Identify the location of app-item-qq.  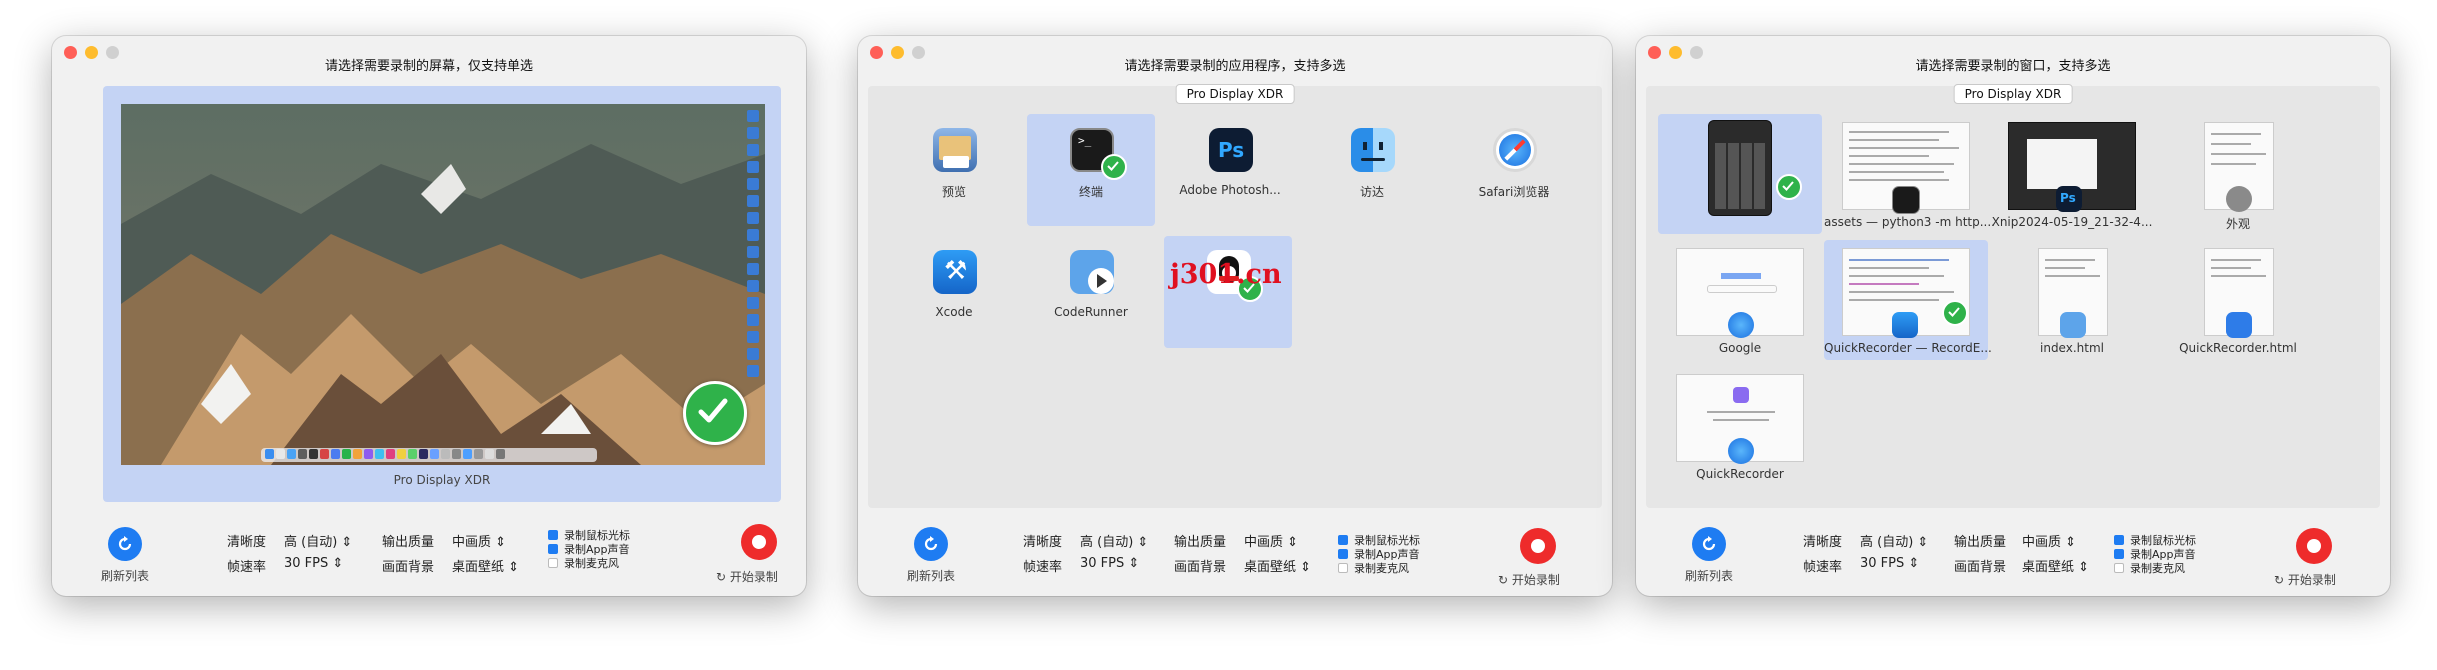
(1228, 292).